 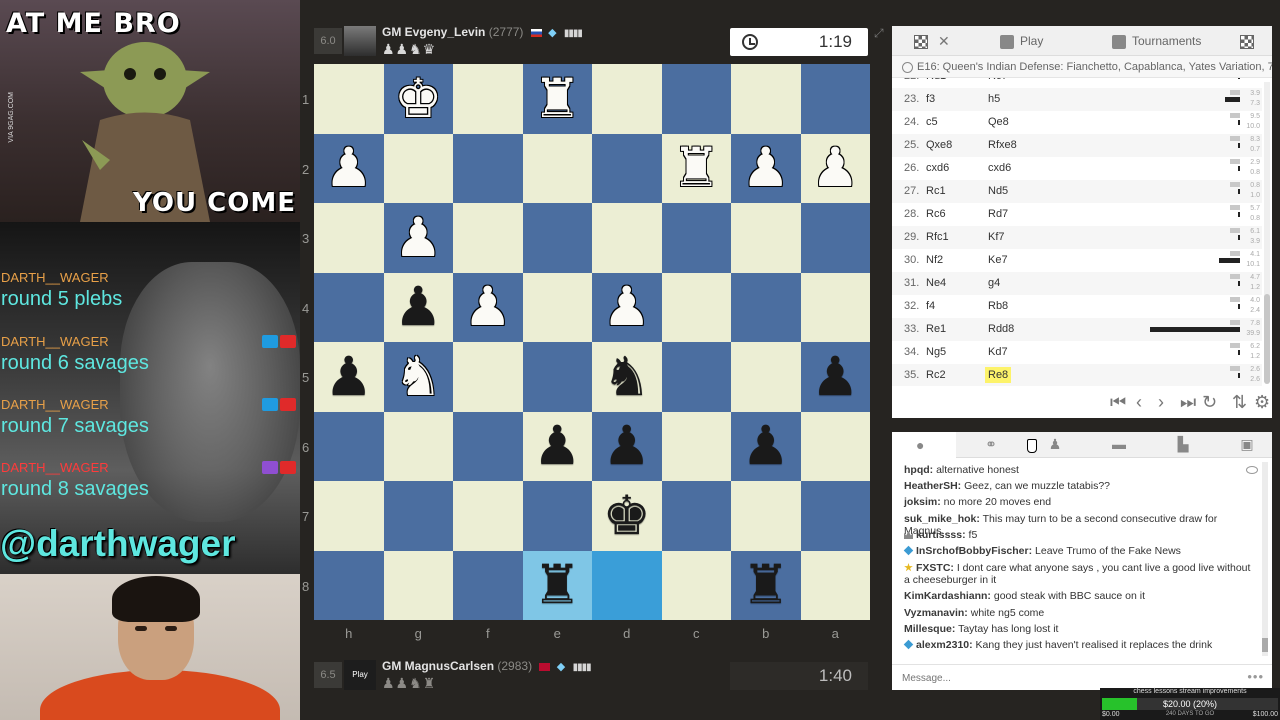 I want to click on move-row: 27. Rc1 Nd5 0.8 1.0, so click(x=1077, y=191).